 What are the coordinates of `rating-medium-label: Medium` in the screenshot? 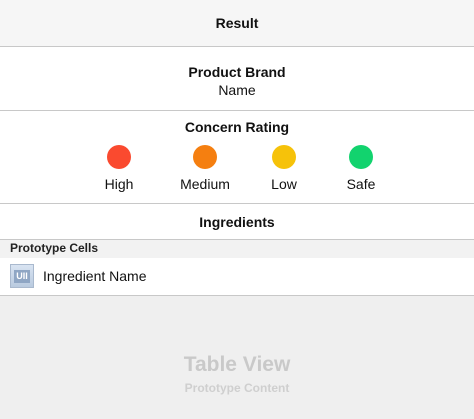 It's located at (205, 184).